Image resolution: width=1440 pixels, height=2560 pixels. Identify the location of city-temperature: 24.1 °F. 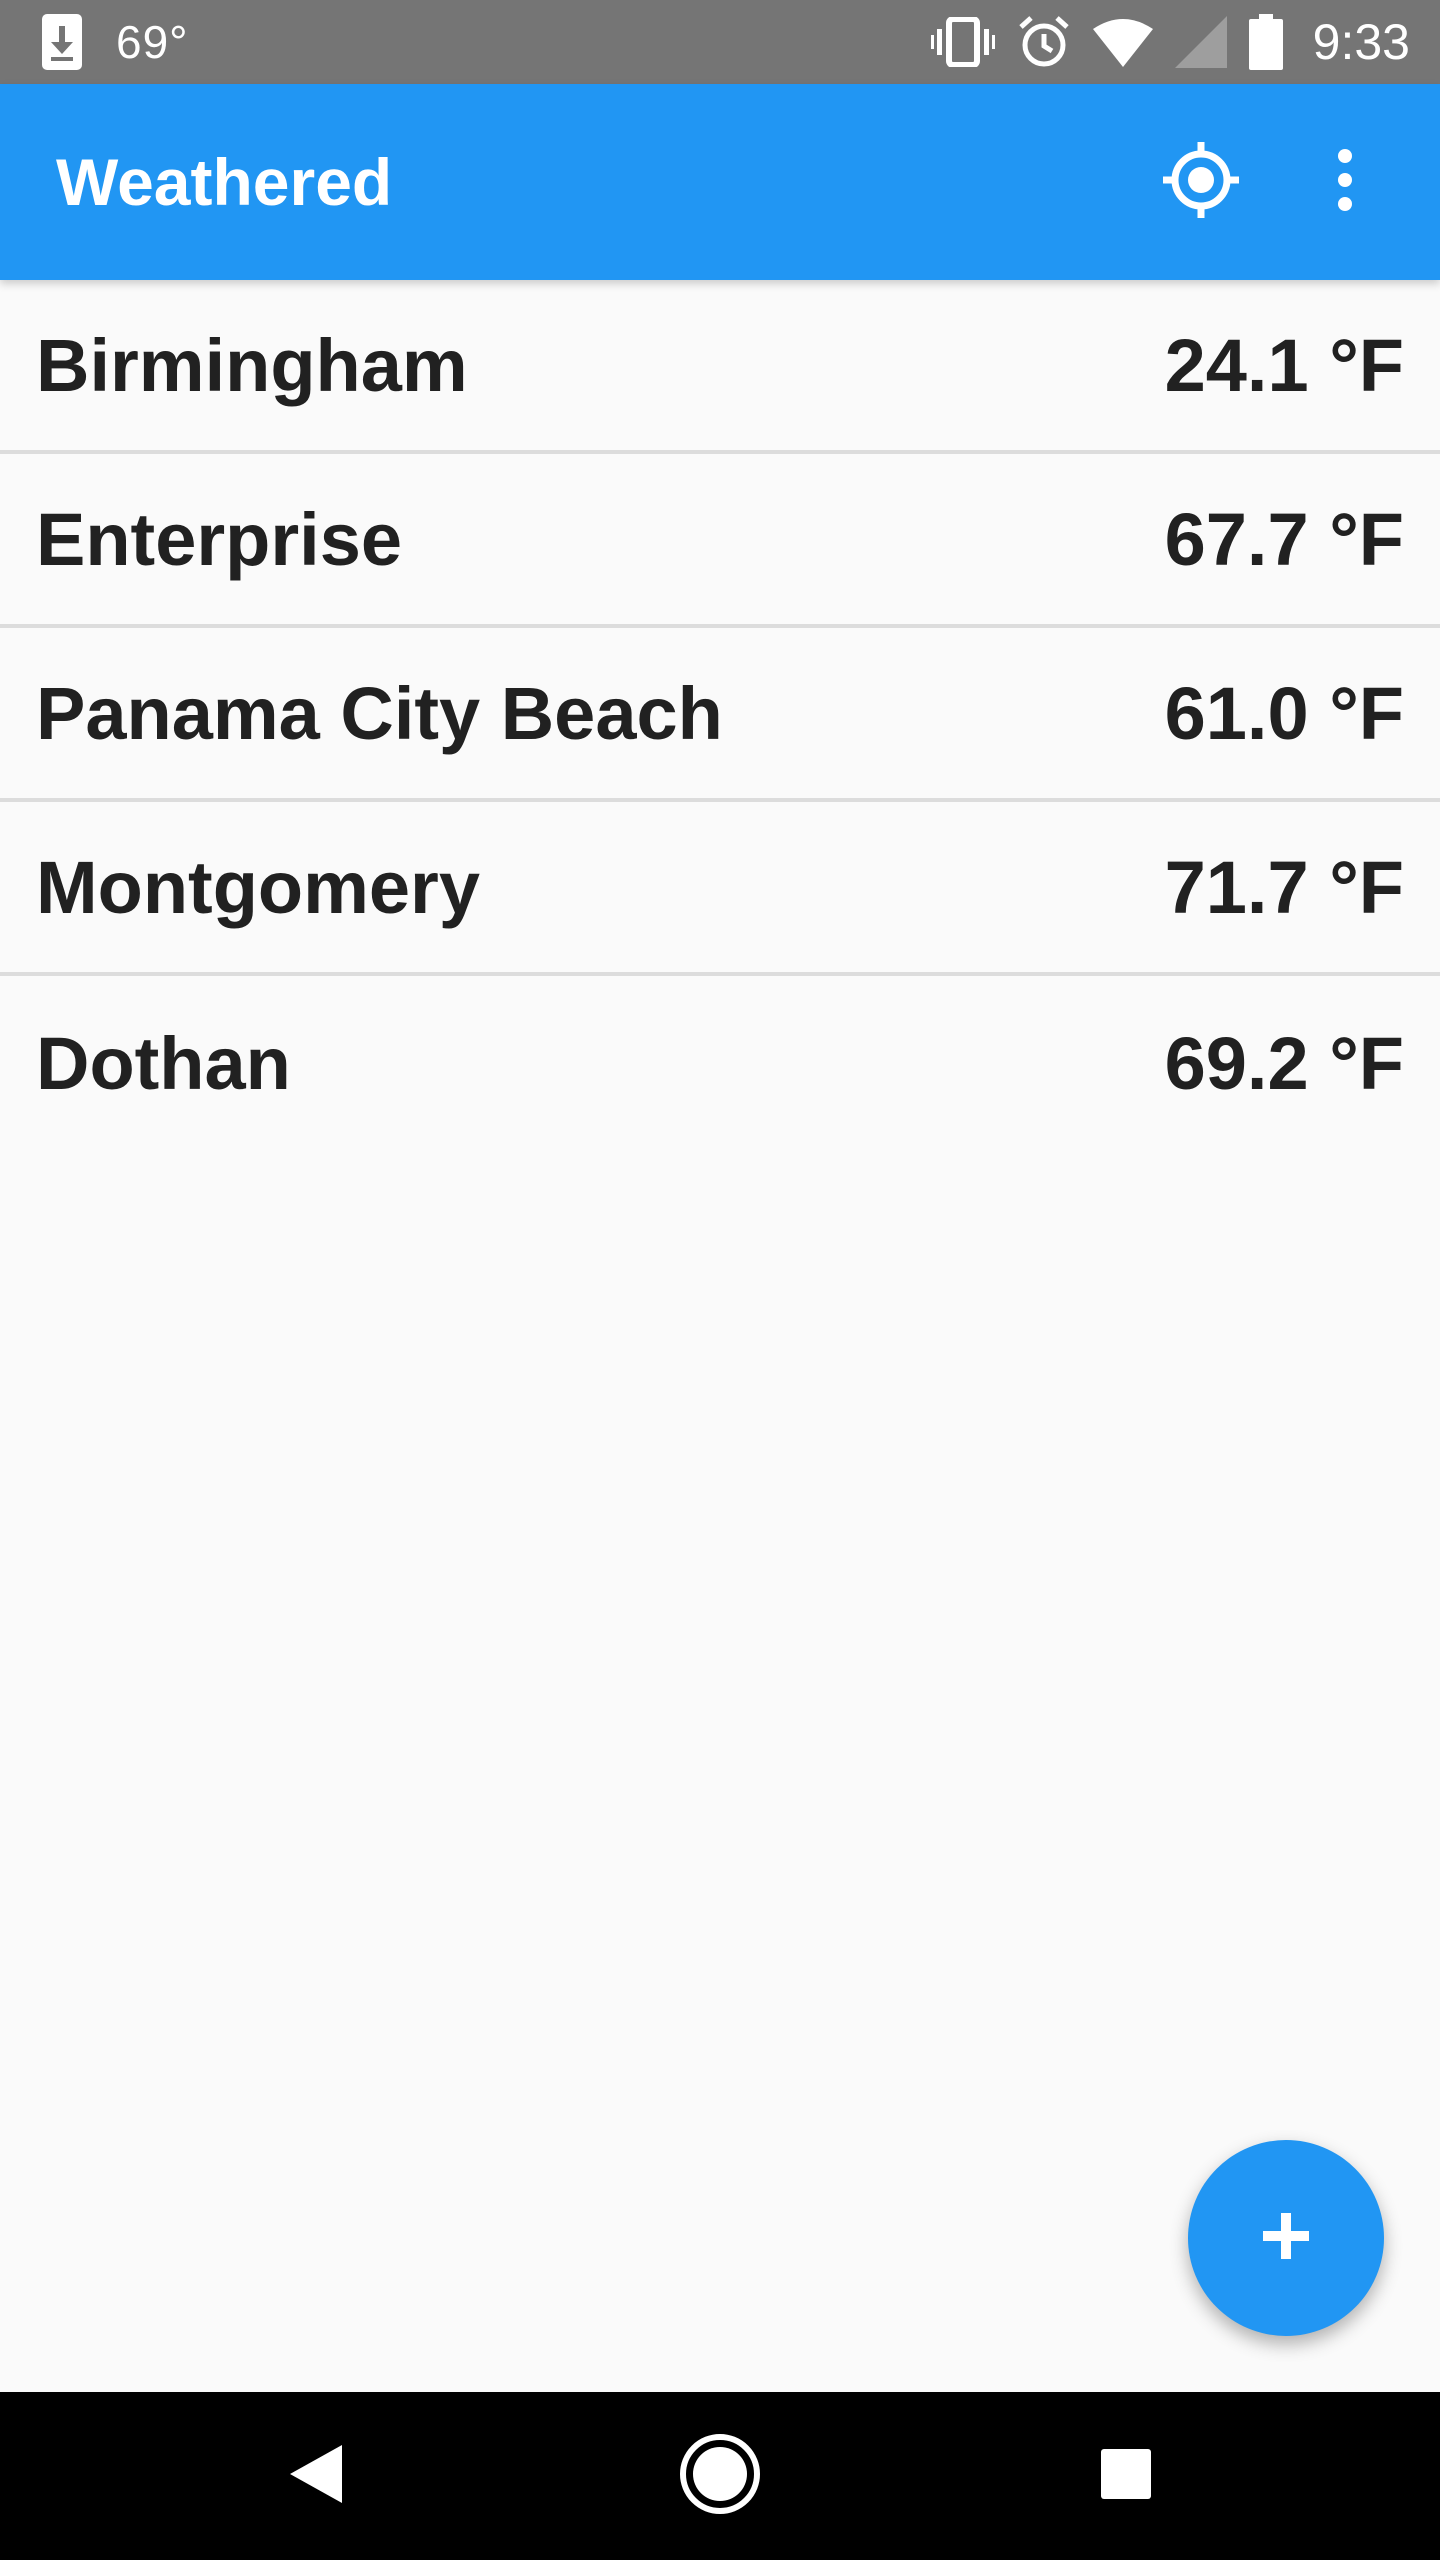
(1284, 365).